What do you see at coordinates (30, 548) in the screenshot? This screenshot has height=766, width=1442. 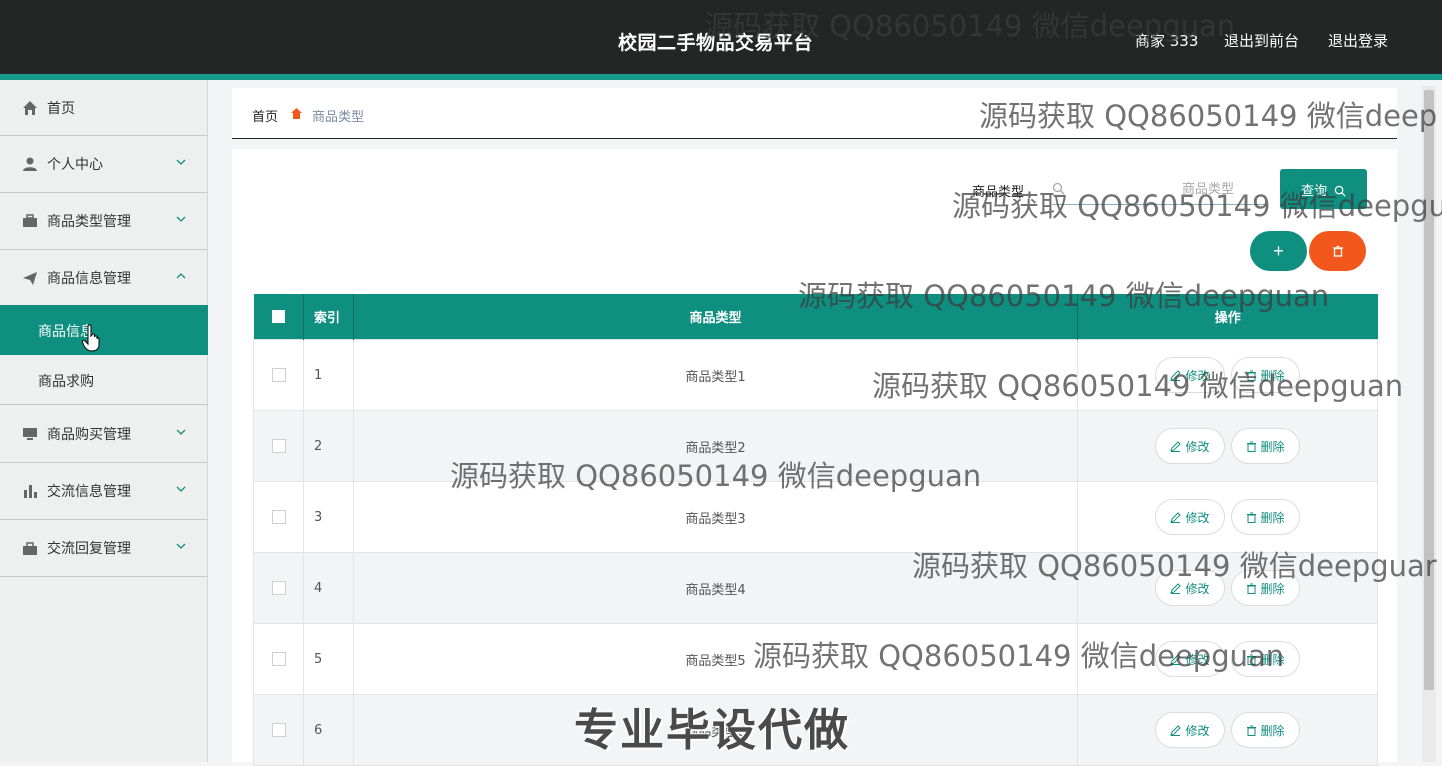 I see `bag-icon` at bounding box center [30, 548].